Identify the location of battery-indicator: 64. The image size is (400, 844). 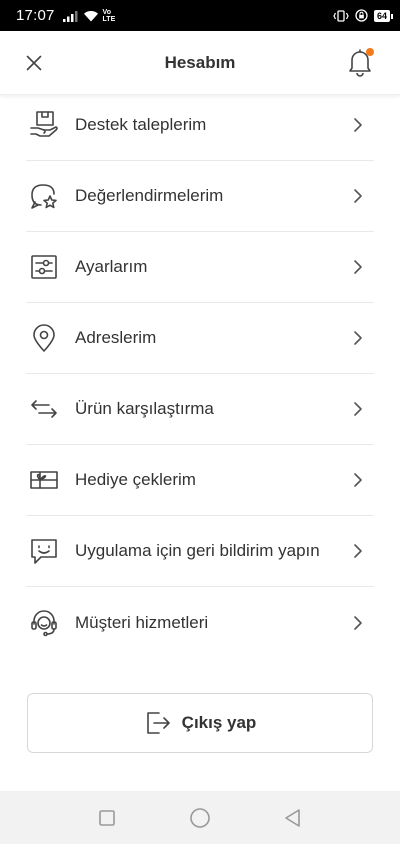
(383, 15).